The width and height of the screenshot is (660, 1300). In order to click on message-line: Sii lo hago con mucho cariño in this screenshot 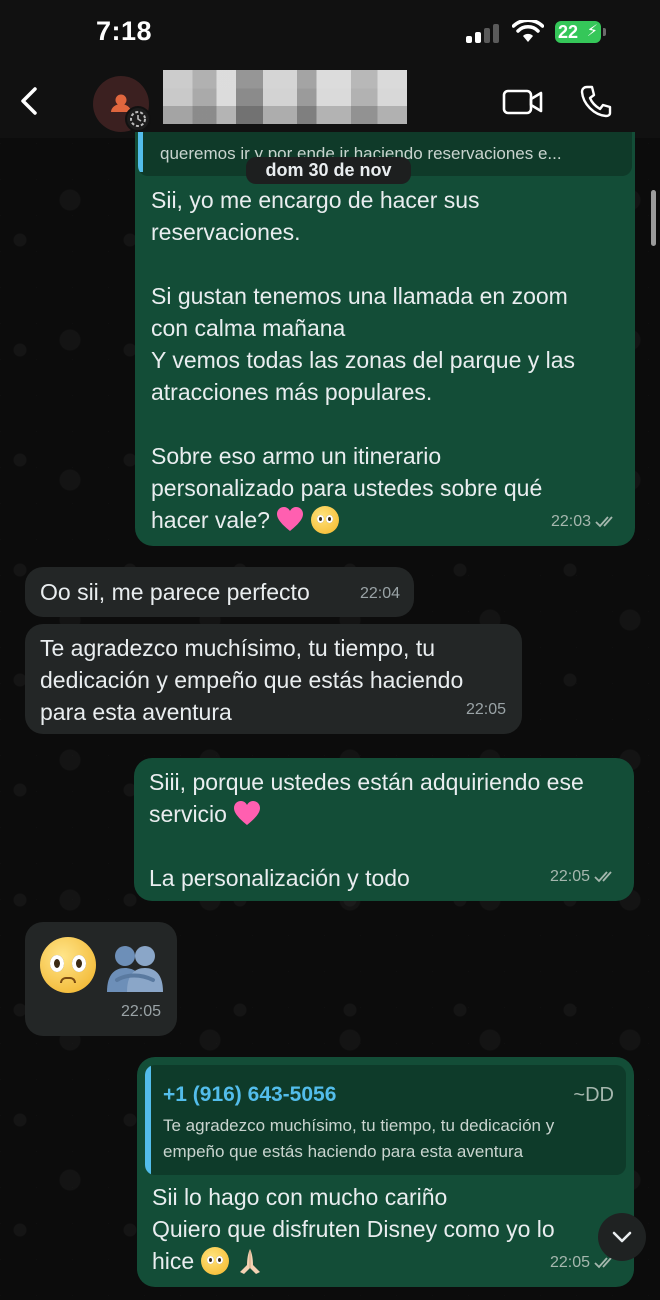, I will do `click(300, 1197)`.